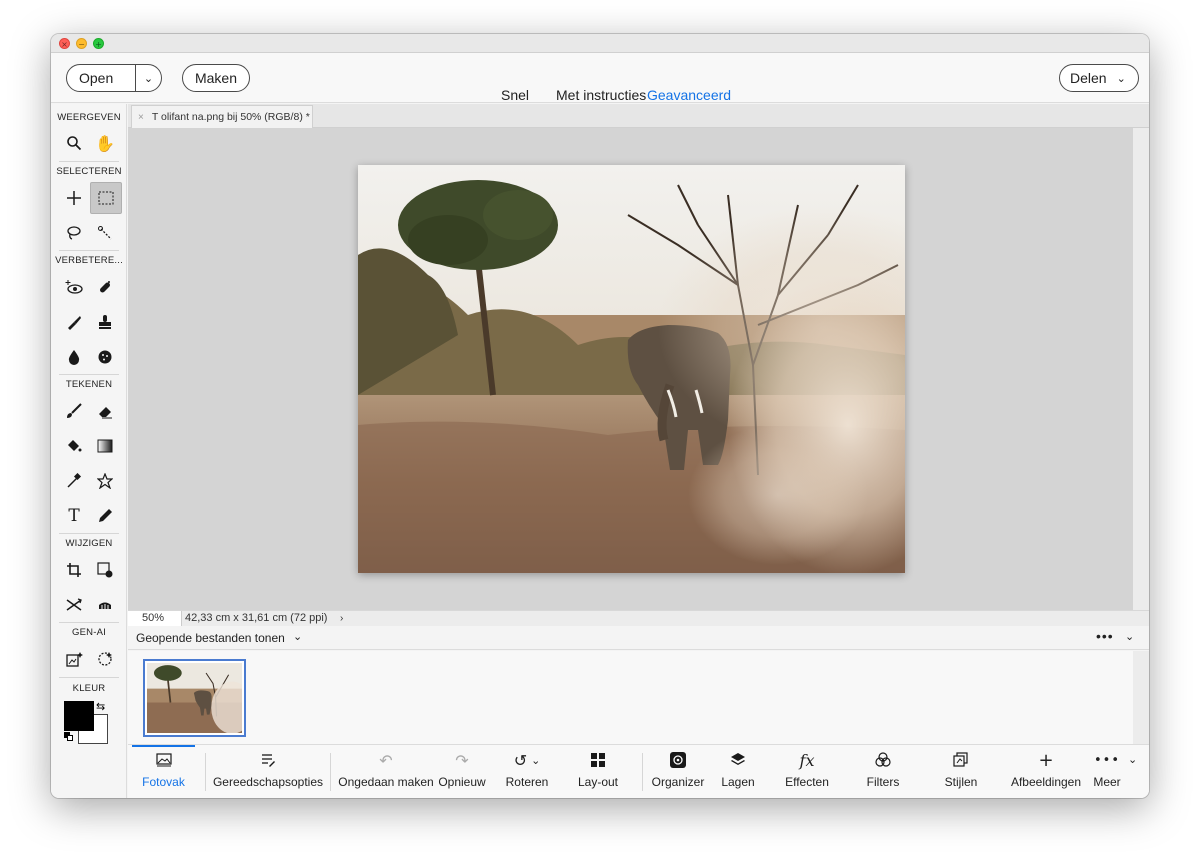 This screenshot has width=1200, height=866. I want to click on content-aware-move-icon, so click(74, 605).